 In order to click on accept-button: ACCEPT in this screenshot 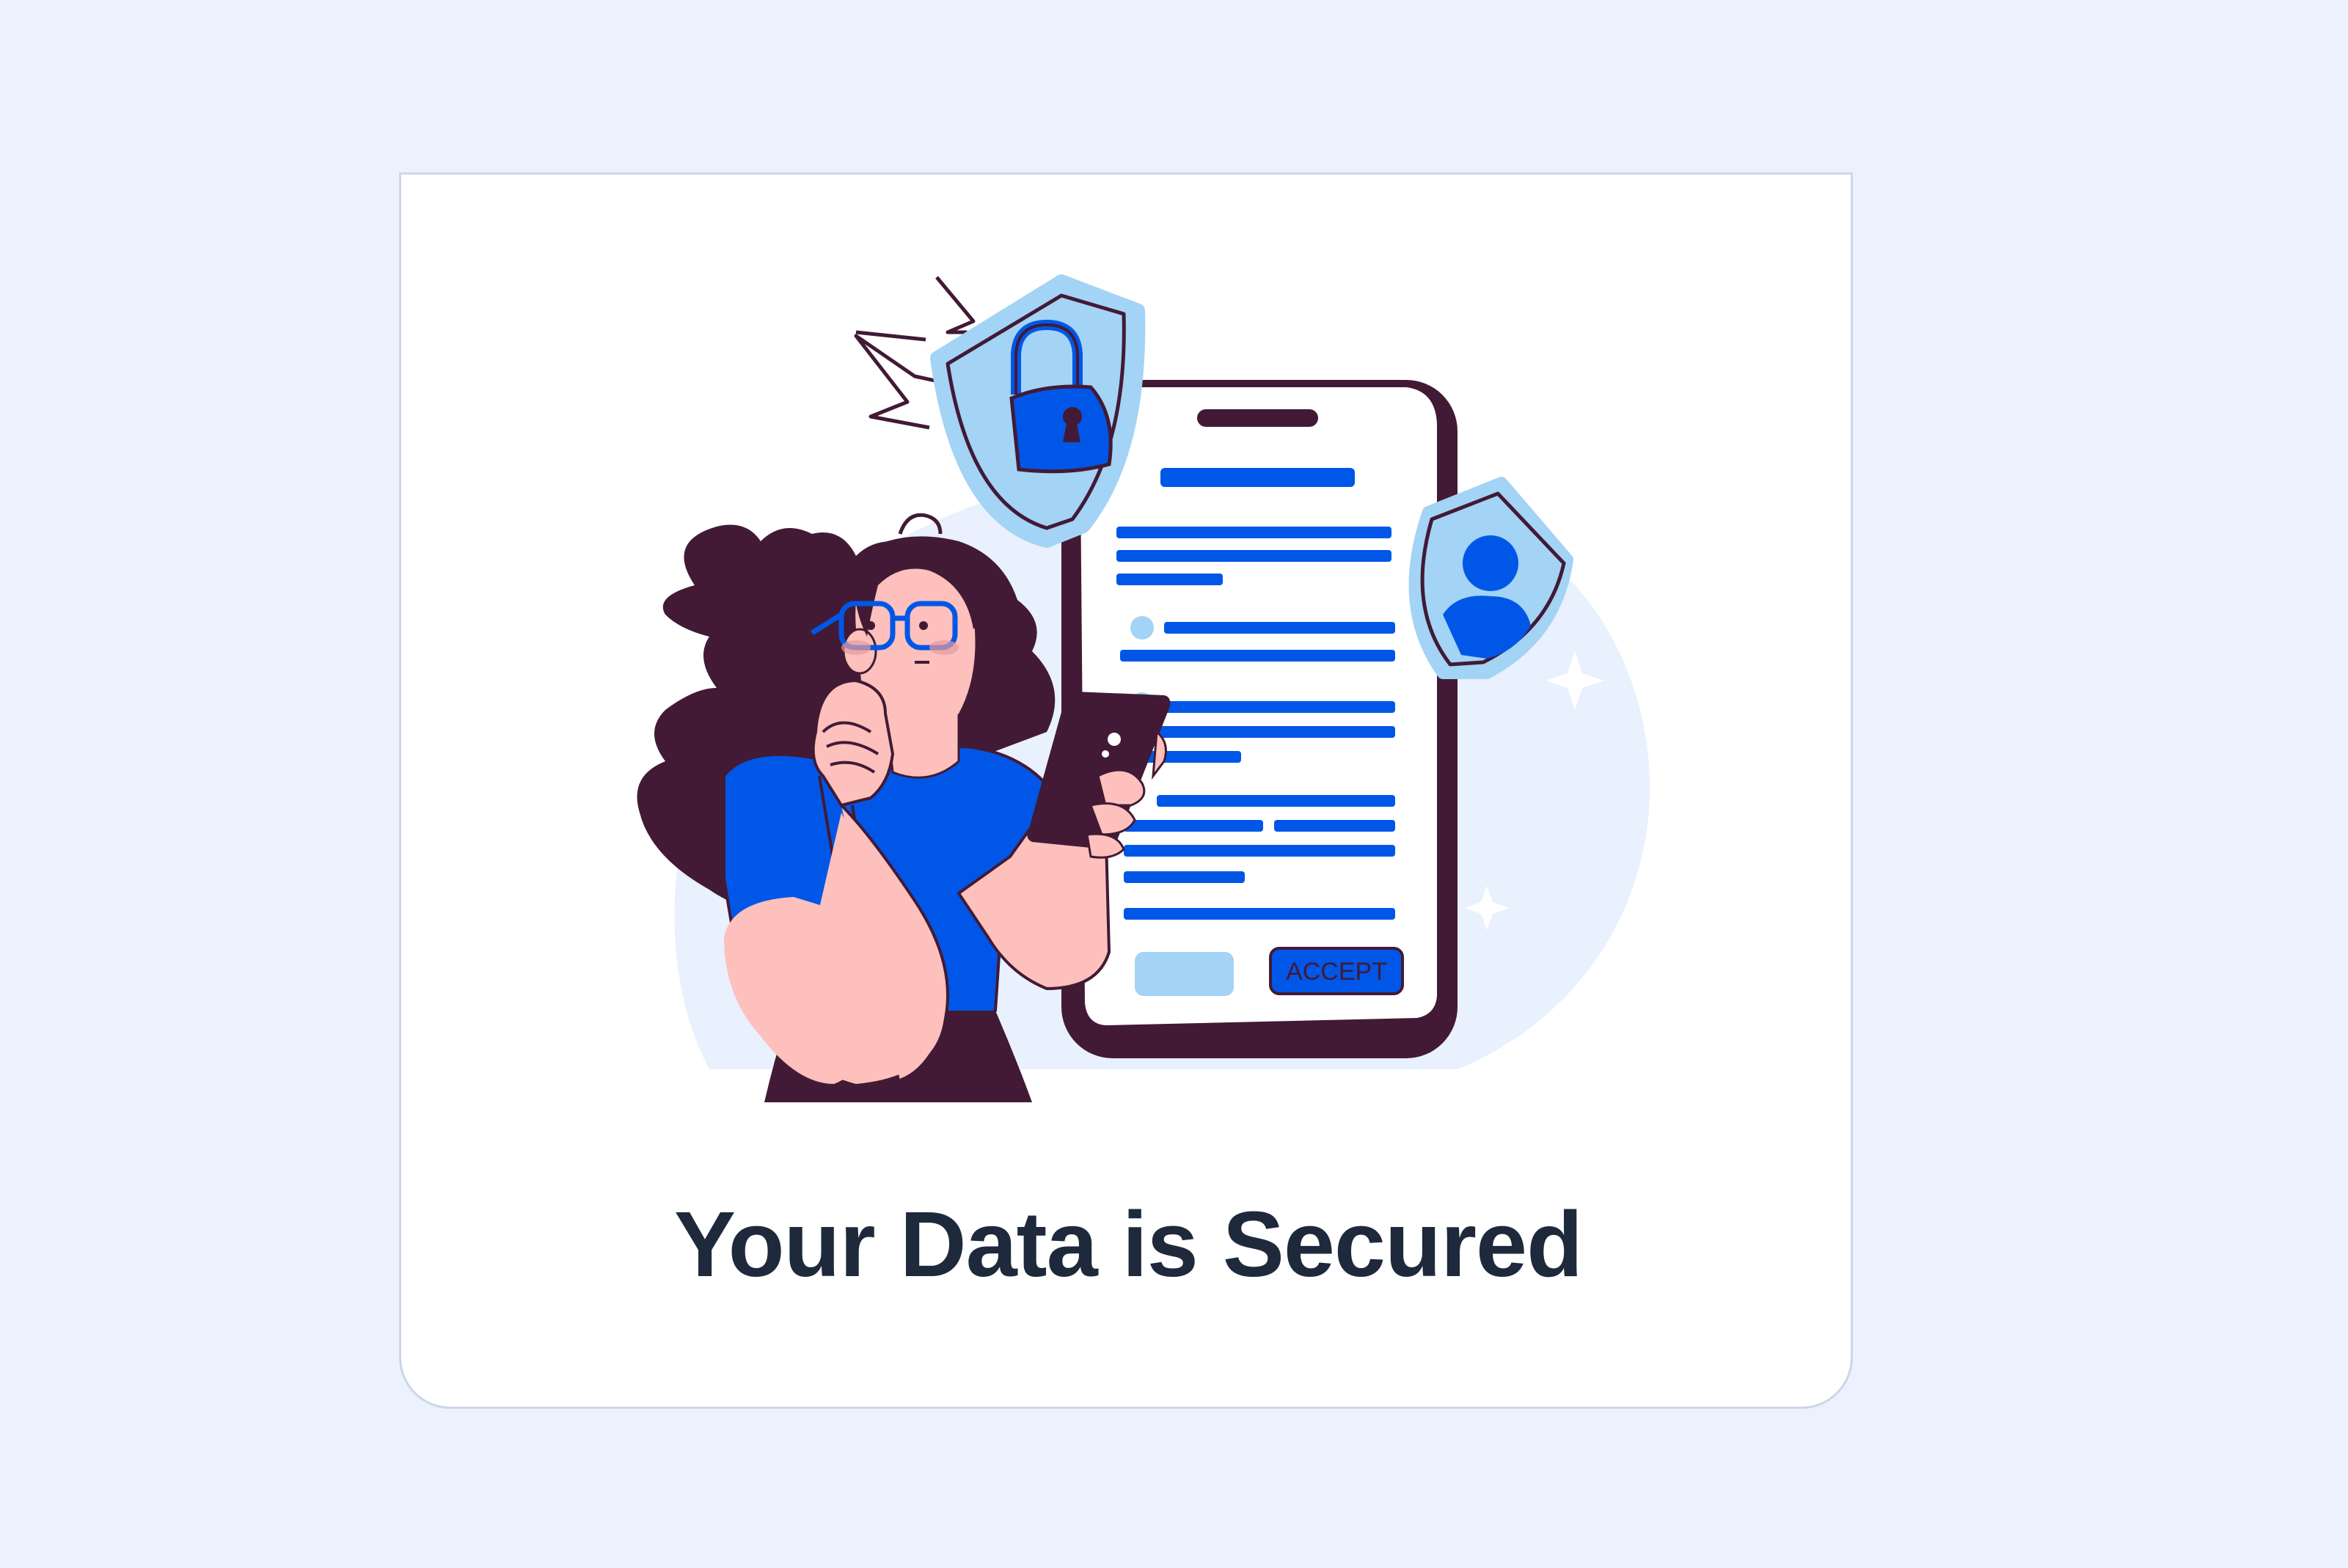, I will do `click(1336, 971)`.